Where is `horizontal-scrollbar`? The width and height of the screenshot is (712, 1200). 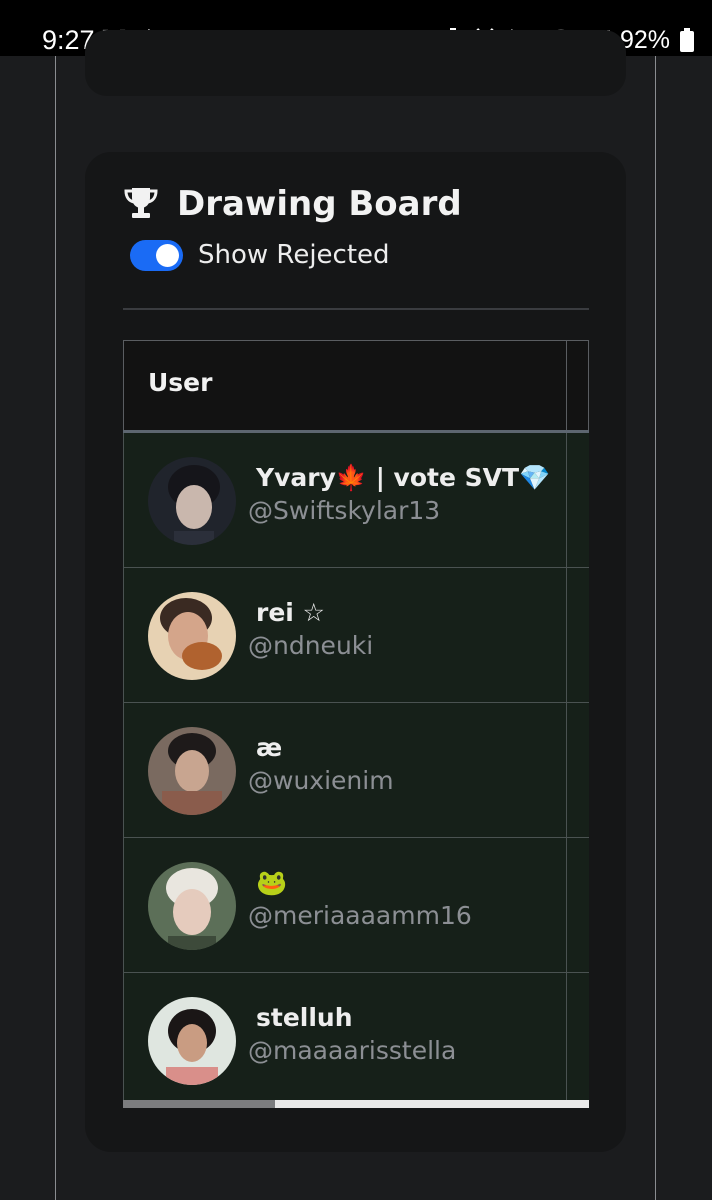 horizontal-scrollbar is located at coordinates (356, 1104).